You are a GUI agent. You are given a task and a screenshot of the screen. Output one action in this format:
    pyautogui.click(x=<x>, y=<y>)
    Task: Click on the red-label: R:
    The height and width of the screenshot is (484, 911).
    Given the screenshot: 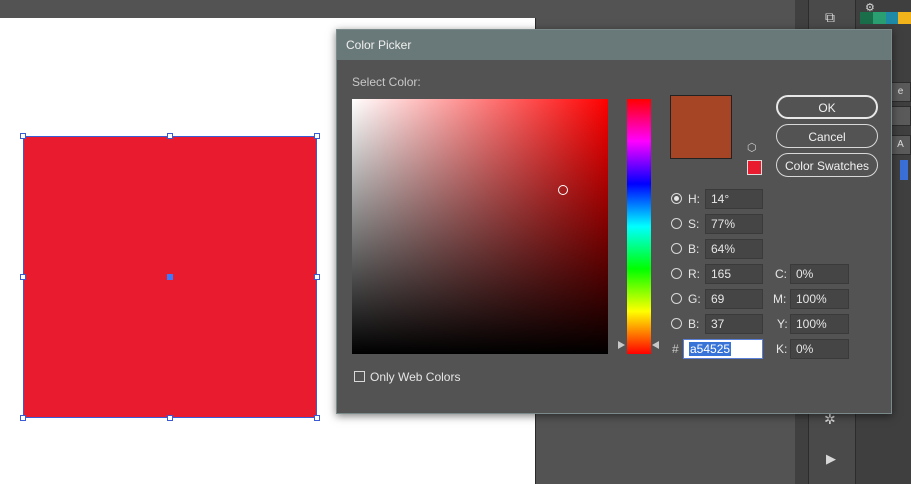 What is the action you would take?
    pyautogui.click(x=694, y=274)
    